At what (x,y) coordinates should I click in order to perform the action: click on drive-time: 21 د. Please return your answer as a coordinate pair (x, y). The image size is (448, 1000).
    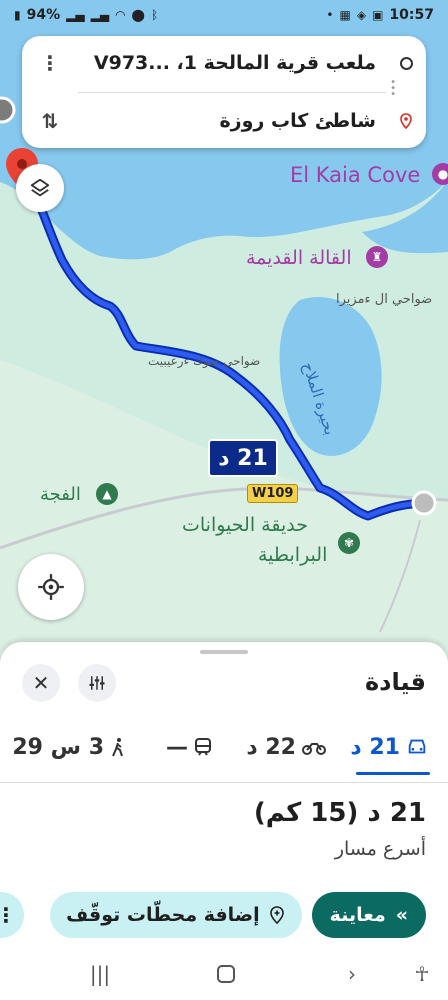
    Looking at the image, I should click on (375, 747).